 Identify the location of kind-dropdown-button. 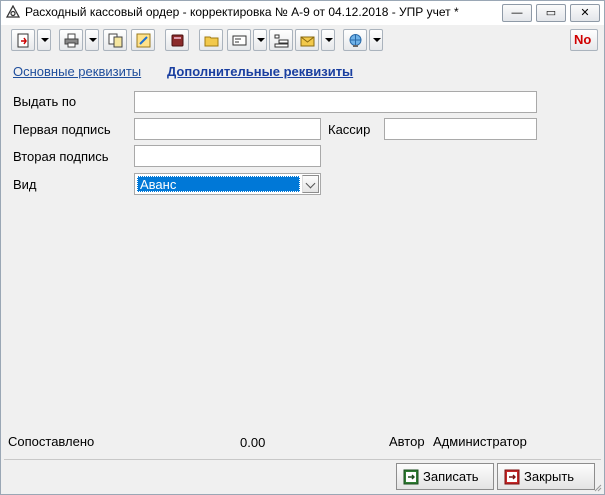
(310, 184).